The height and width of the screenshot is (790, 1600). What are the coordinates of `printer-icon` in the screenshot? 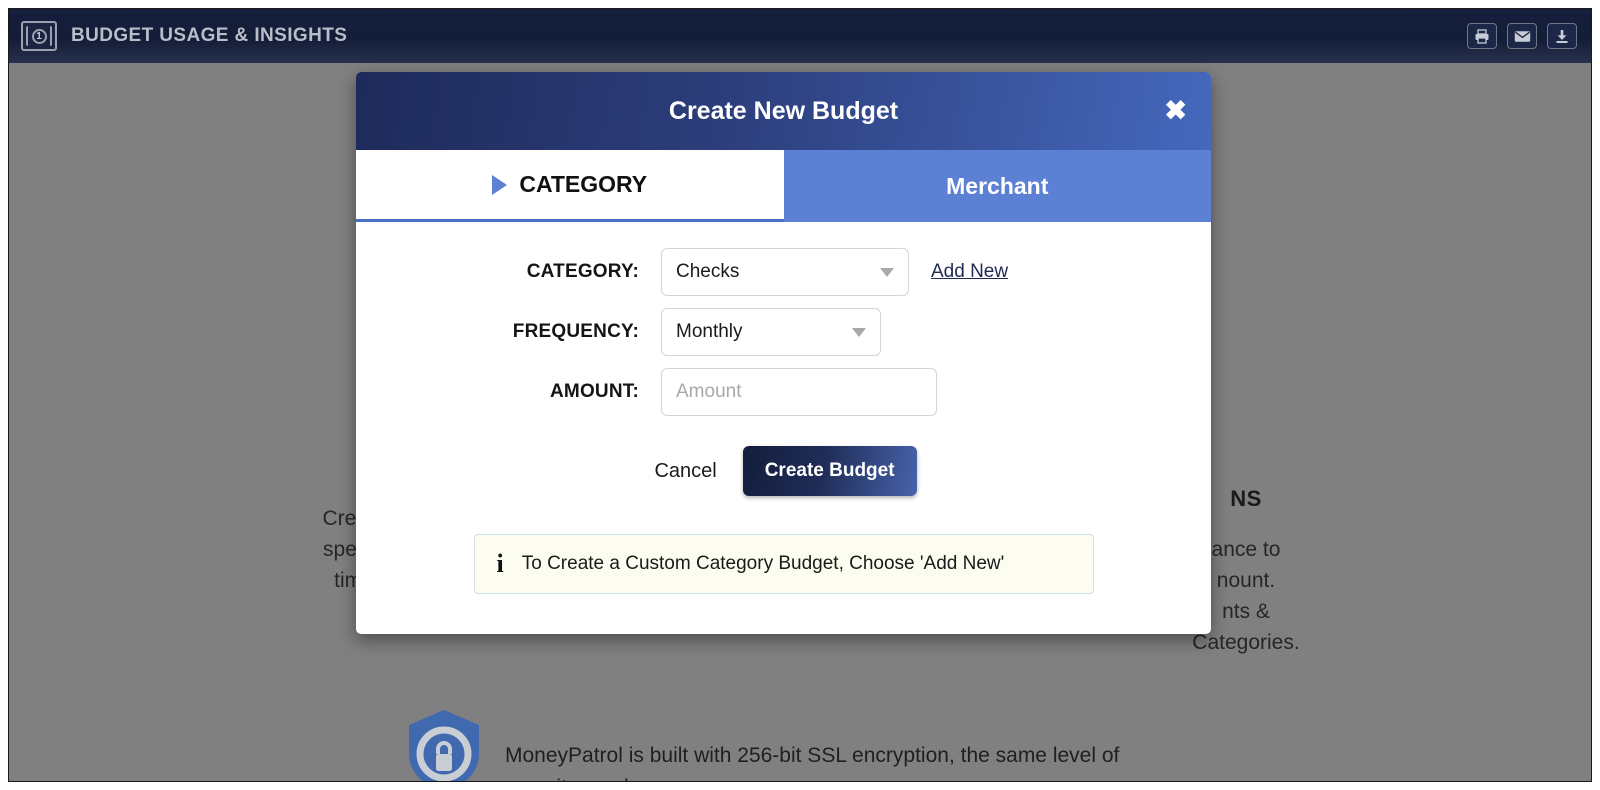 It's located at (1482, 36).